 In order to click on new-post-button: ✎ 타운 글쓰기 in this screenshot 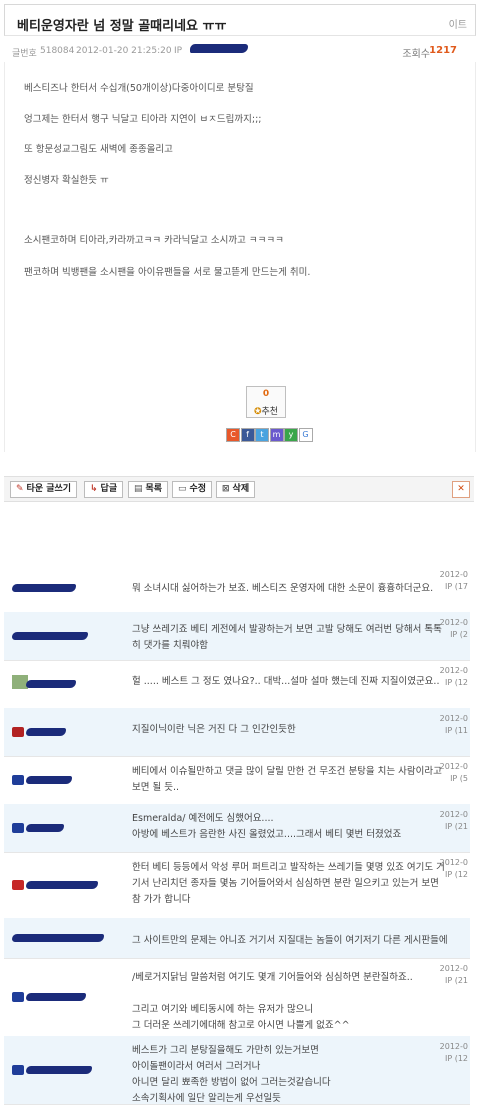, I will do `click(44, 489)`.